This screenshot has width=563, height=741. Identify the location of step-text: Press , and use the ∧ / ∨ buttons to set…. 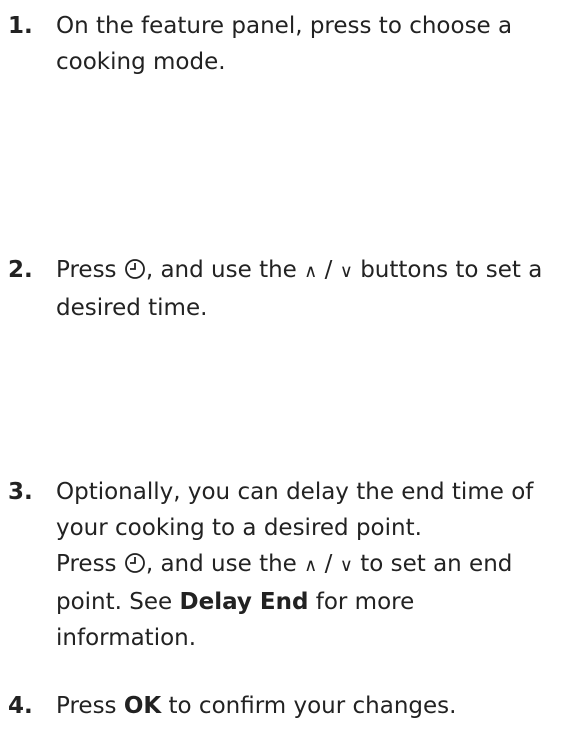
(306, 289).